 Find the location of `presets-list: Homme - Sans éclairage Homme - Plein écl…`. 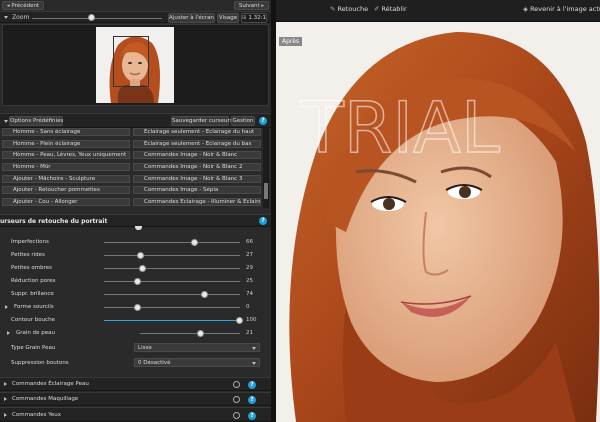

presets-list: Homme - Sans éclairage Homme - Plein écl… is located at coordinates (135, 169).